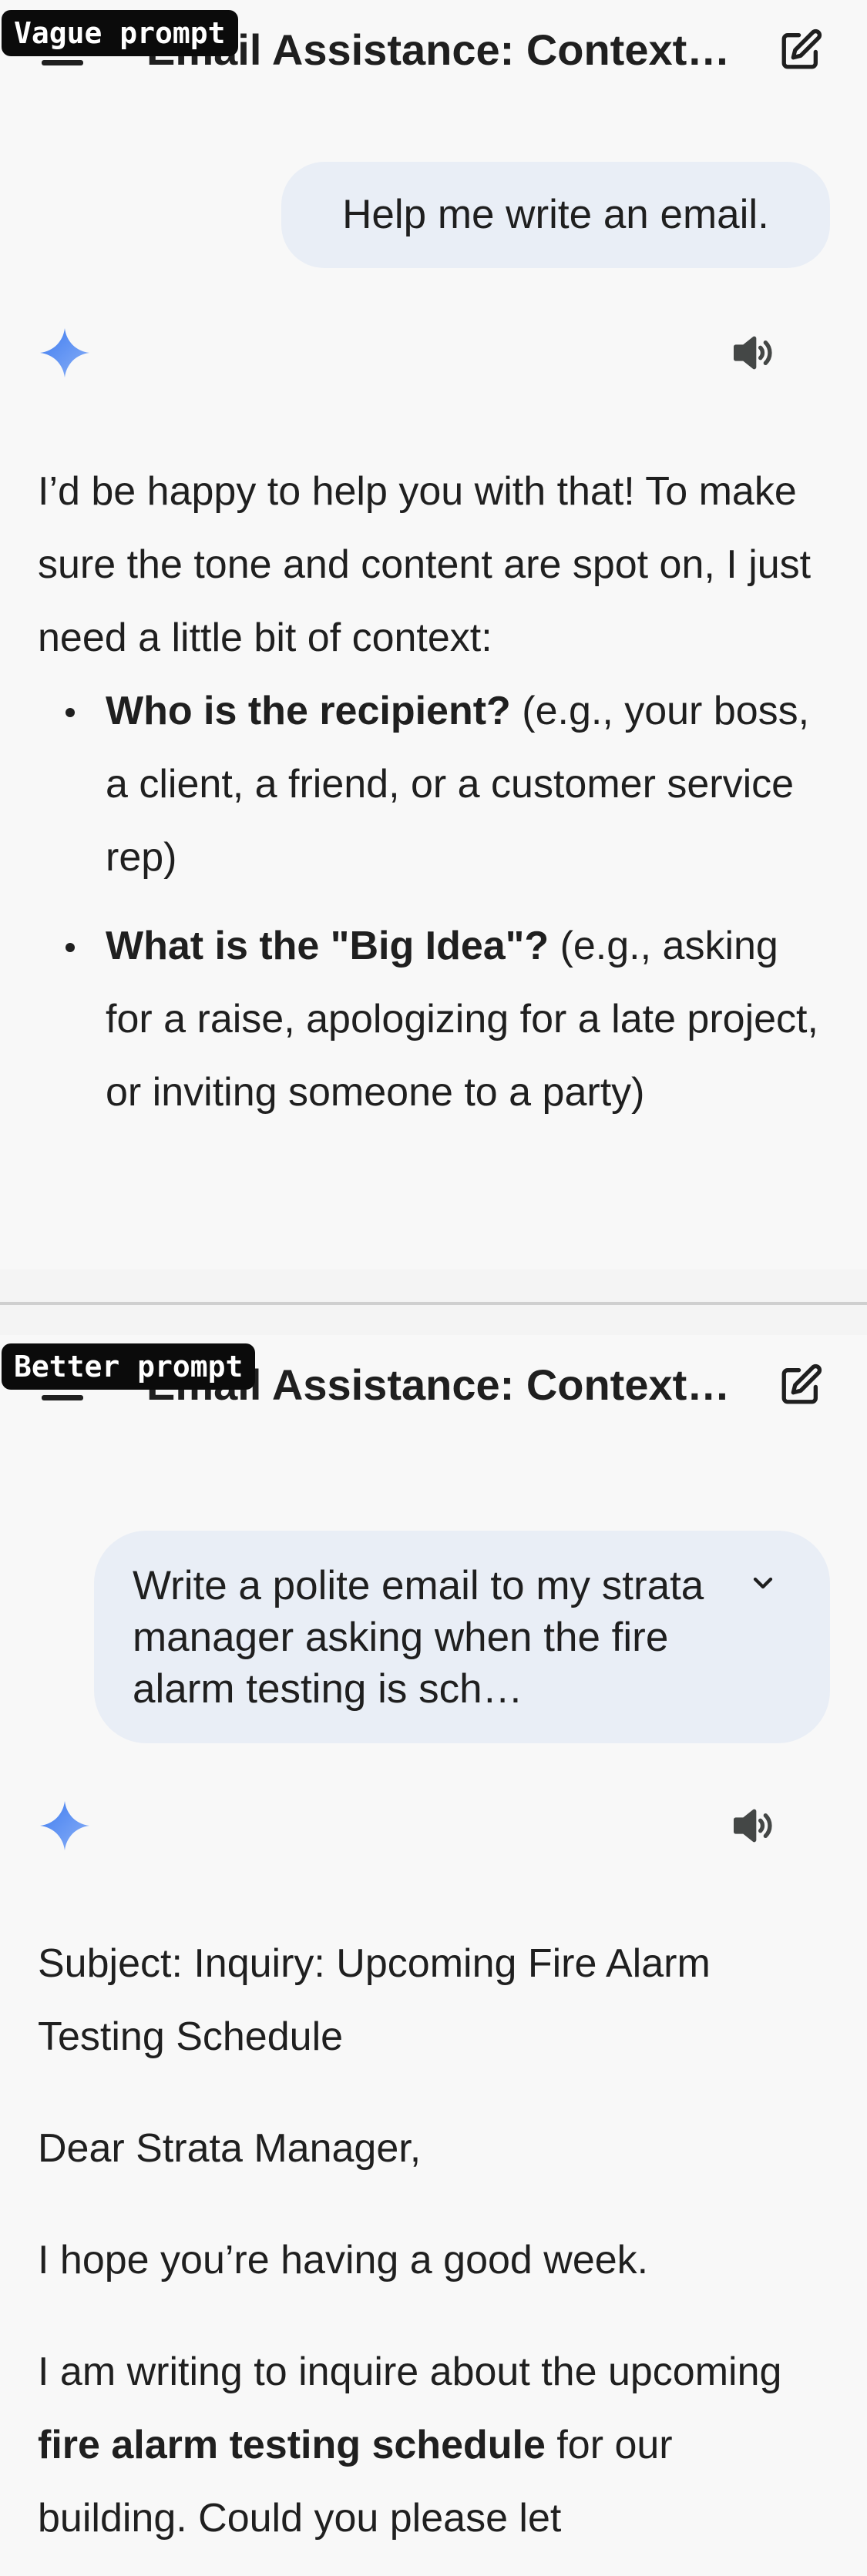 The width and height of the screenshot is (867, 2576). What do you see at coordinates (308, 711) in the screenshot?
I see `bullet-heading: Who is the recipient?` at bounding box center [308, 711].